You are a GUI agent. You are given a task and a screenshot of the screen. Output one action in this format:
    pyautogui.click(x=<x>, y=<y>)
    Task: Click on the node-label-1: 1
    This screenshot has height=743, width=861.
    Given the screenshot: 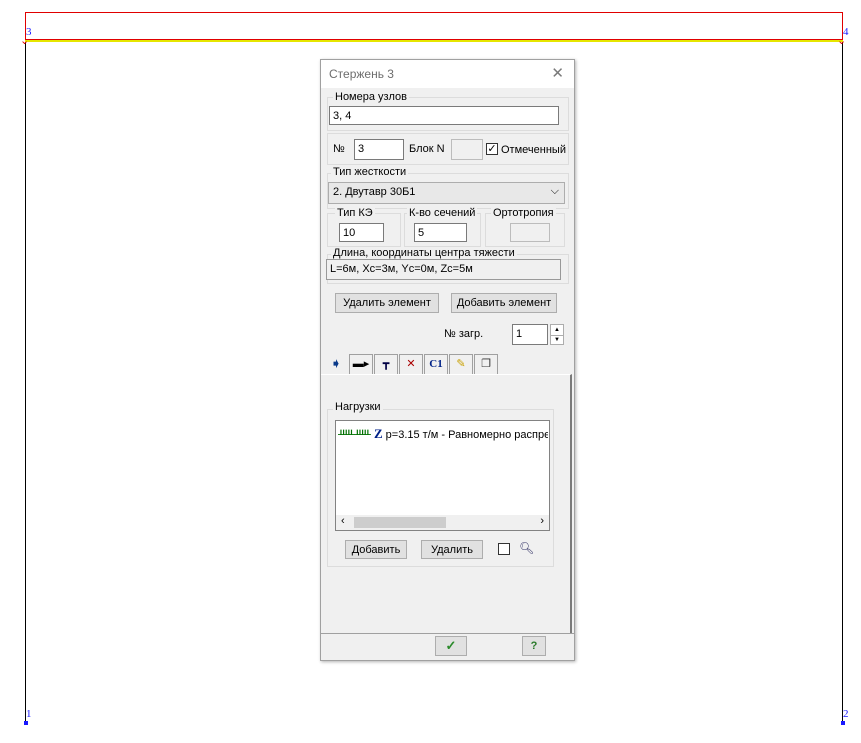 What is the action you would take?
    pyautogui.click(x=29, y=714)
    